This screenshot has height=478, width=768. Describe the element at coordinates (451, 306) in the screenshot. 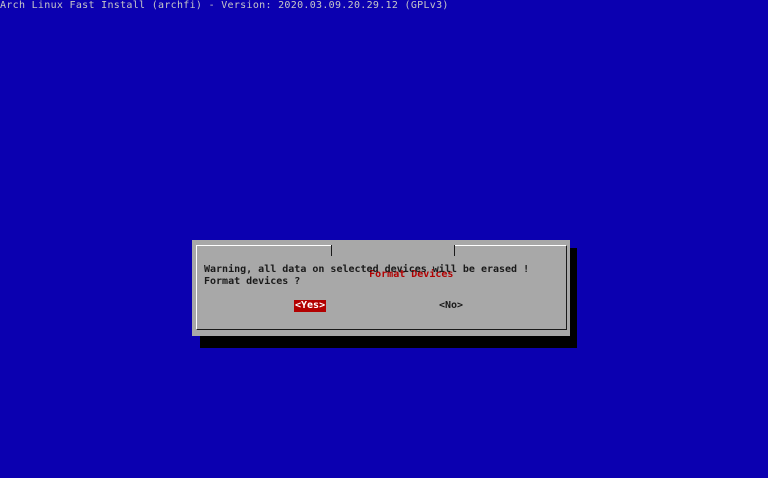

I see `no-button: <No>` at that location.